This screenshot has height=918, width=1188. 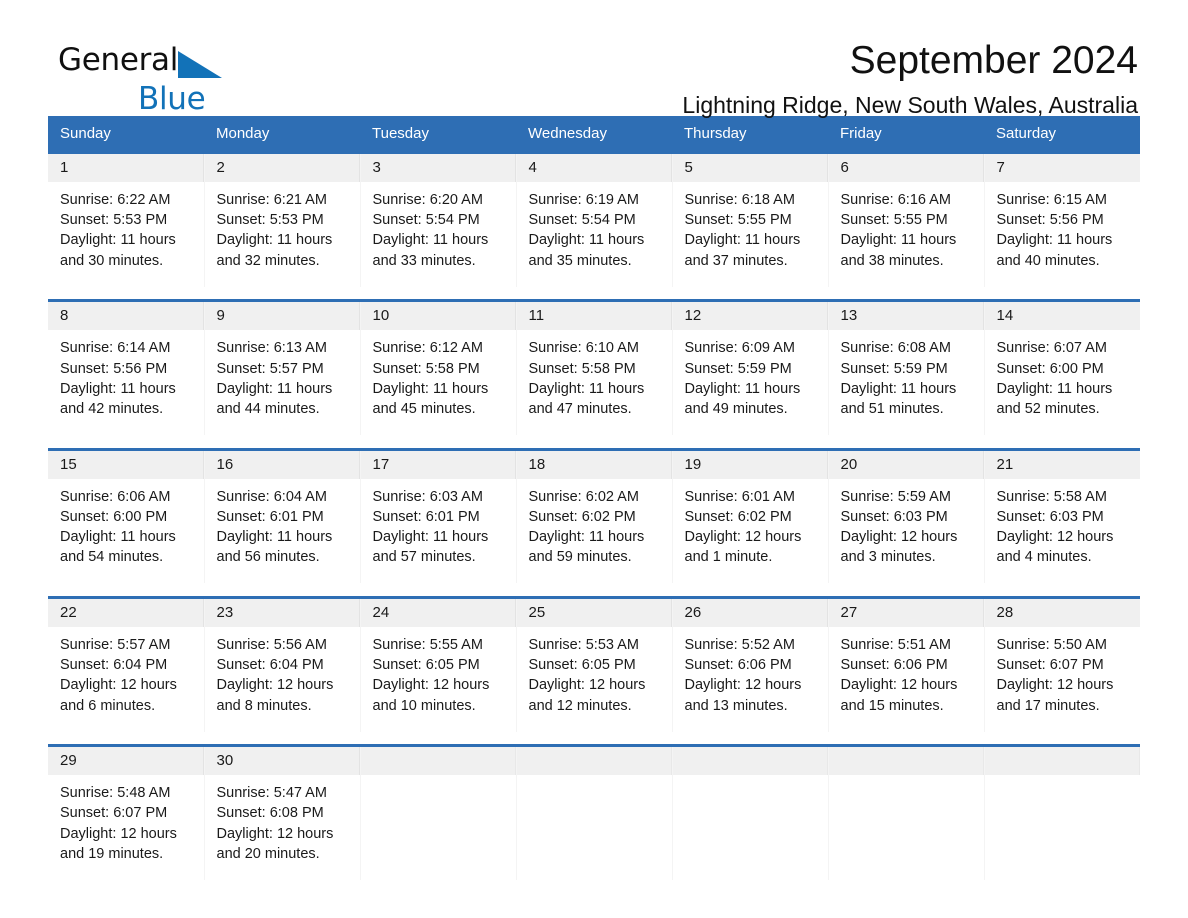 I want to click on day-number: 12, so click(x=750, y=316).